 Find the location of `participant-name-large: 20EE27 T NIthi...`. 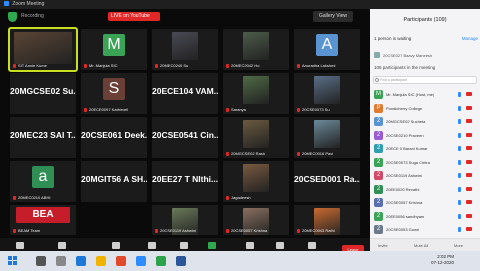

participant-name-large: 20EE27 T NIthi... is located at coordinates (185, 179).